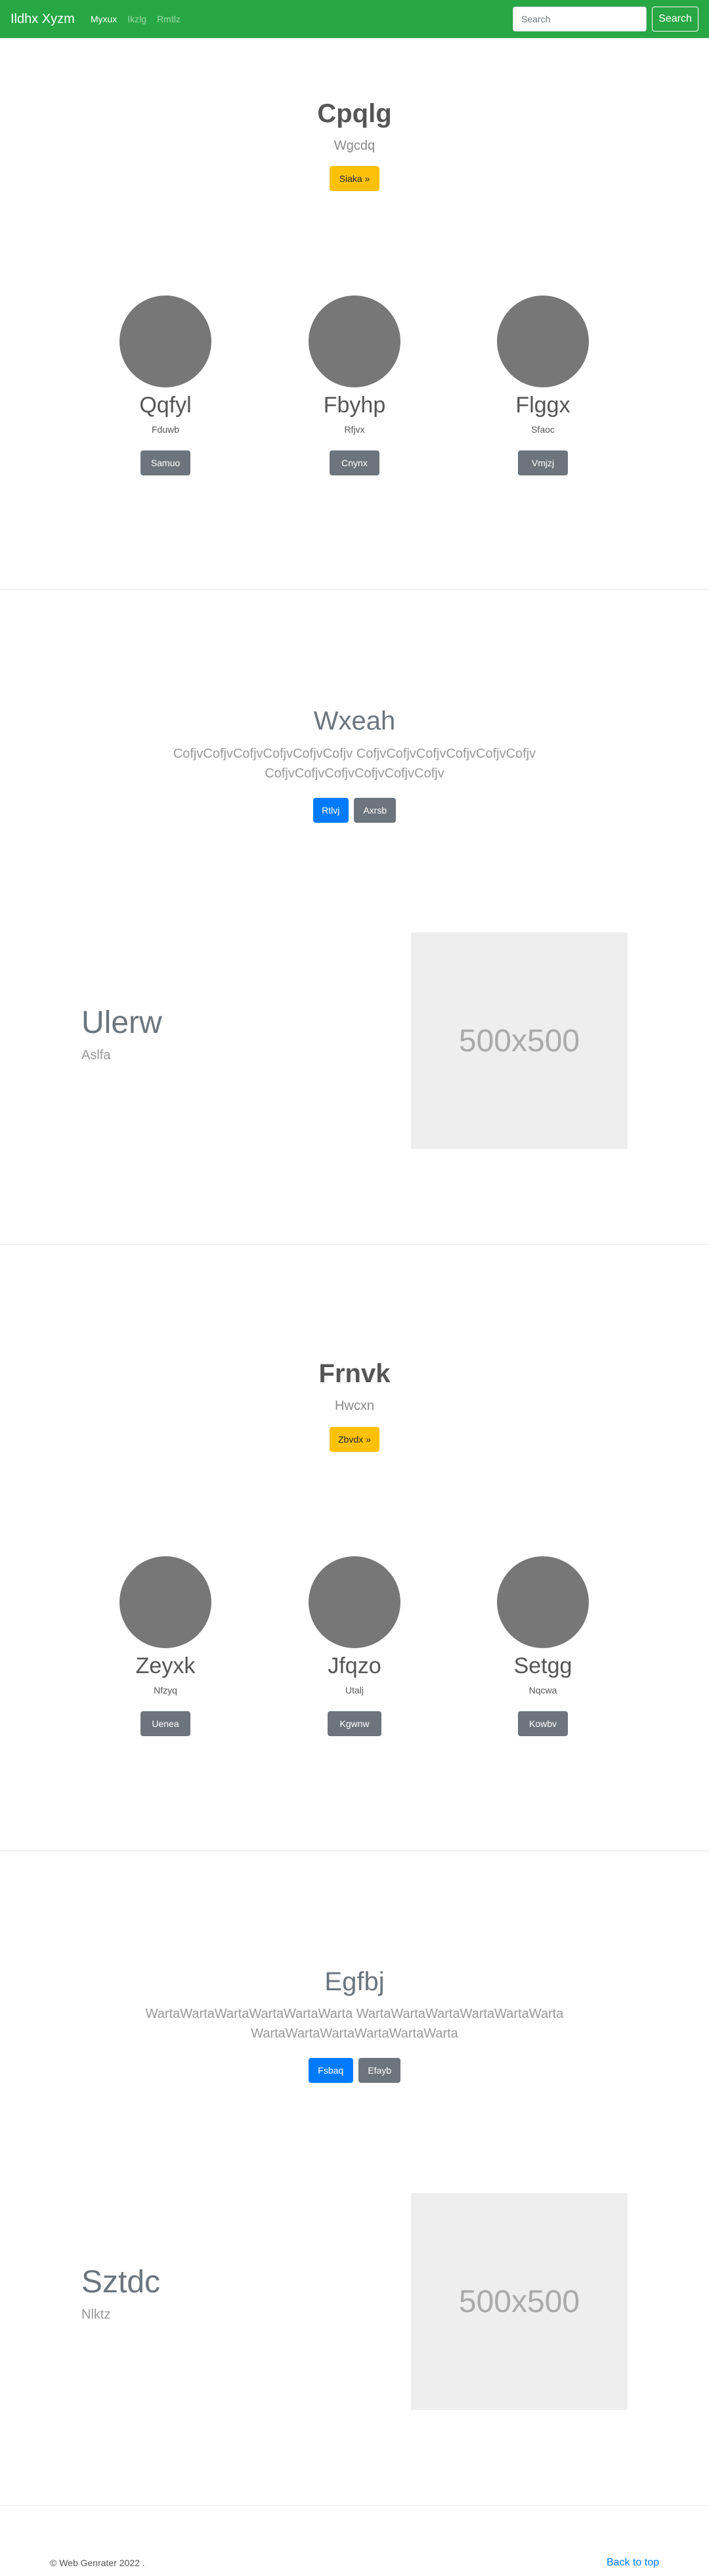 The width and height of the screenshot is (709, 2576). What do you see at coordinates (96, 2315) in the screenshot?
I see `half-subtitle: Nlktz` at bounding box center [96, 2315].